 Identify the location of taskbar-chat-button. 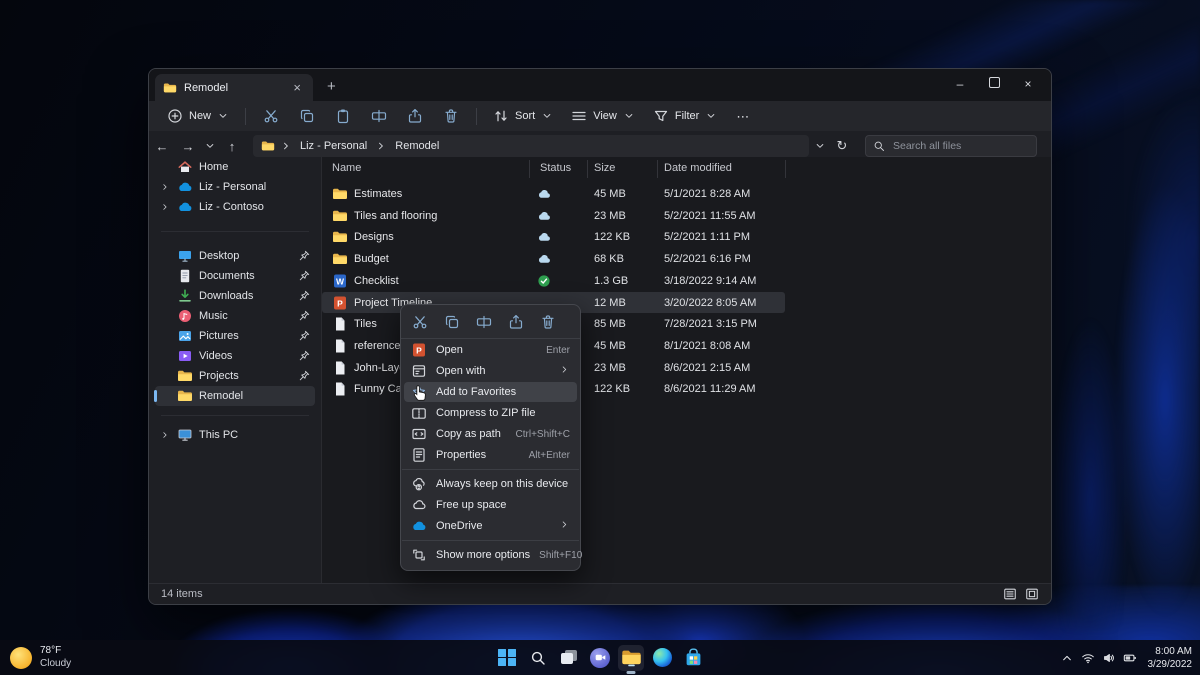
(600, 658).